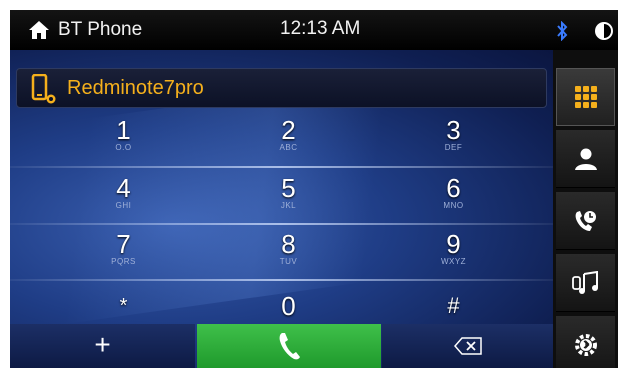 The image size is (626, 372). I want to click on contacts-icon, so click(585, 159).